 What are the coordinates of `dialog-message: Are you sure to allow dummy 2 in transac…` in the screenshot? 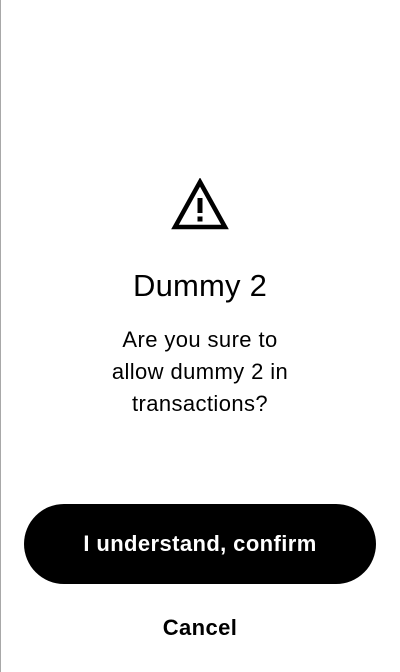 It's located at (200, 371).